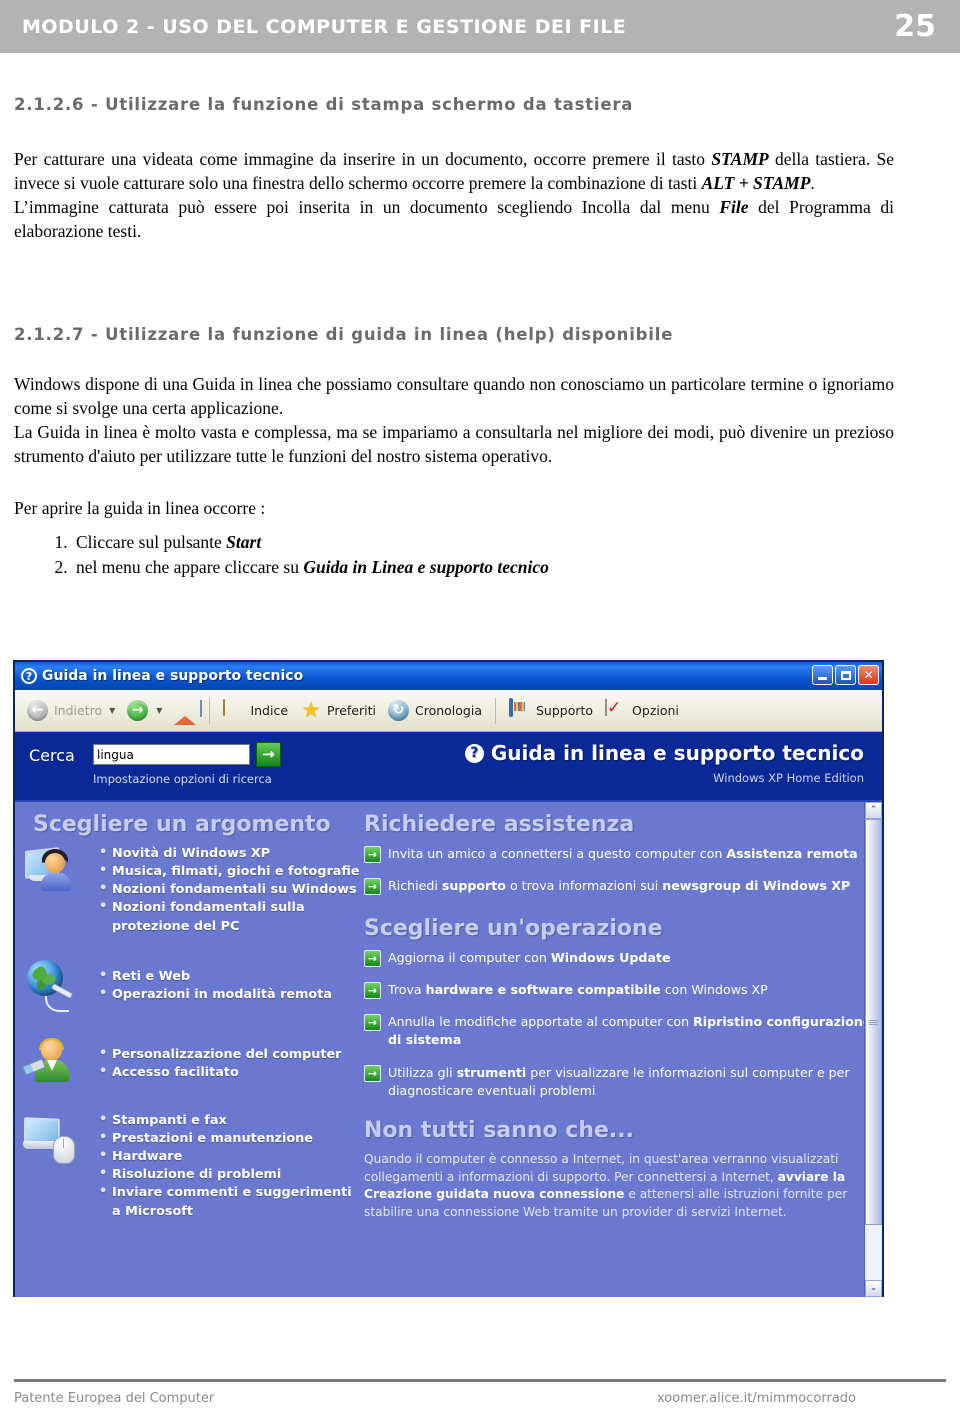 The width and height of the screenshot is (960, 1420). What do you see at coordinates (474, 753) in the screenshot?
I see `question-mark-icon: ?` at bounding box center [474, 753].